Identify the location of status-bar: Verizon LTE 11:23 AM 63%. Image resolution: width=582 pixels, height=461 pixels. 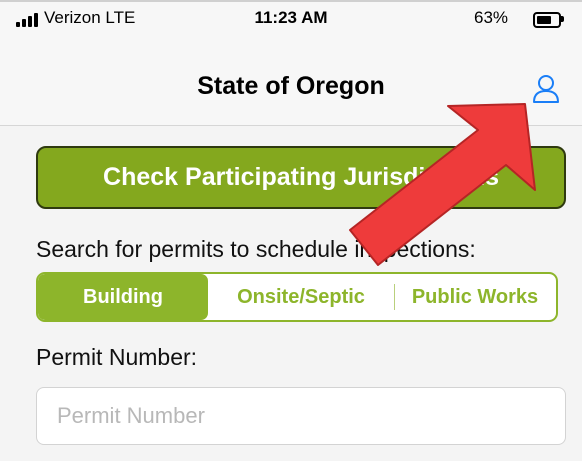
(291, 17).